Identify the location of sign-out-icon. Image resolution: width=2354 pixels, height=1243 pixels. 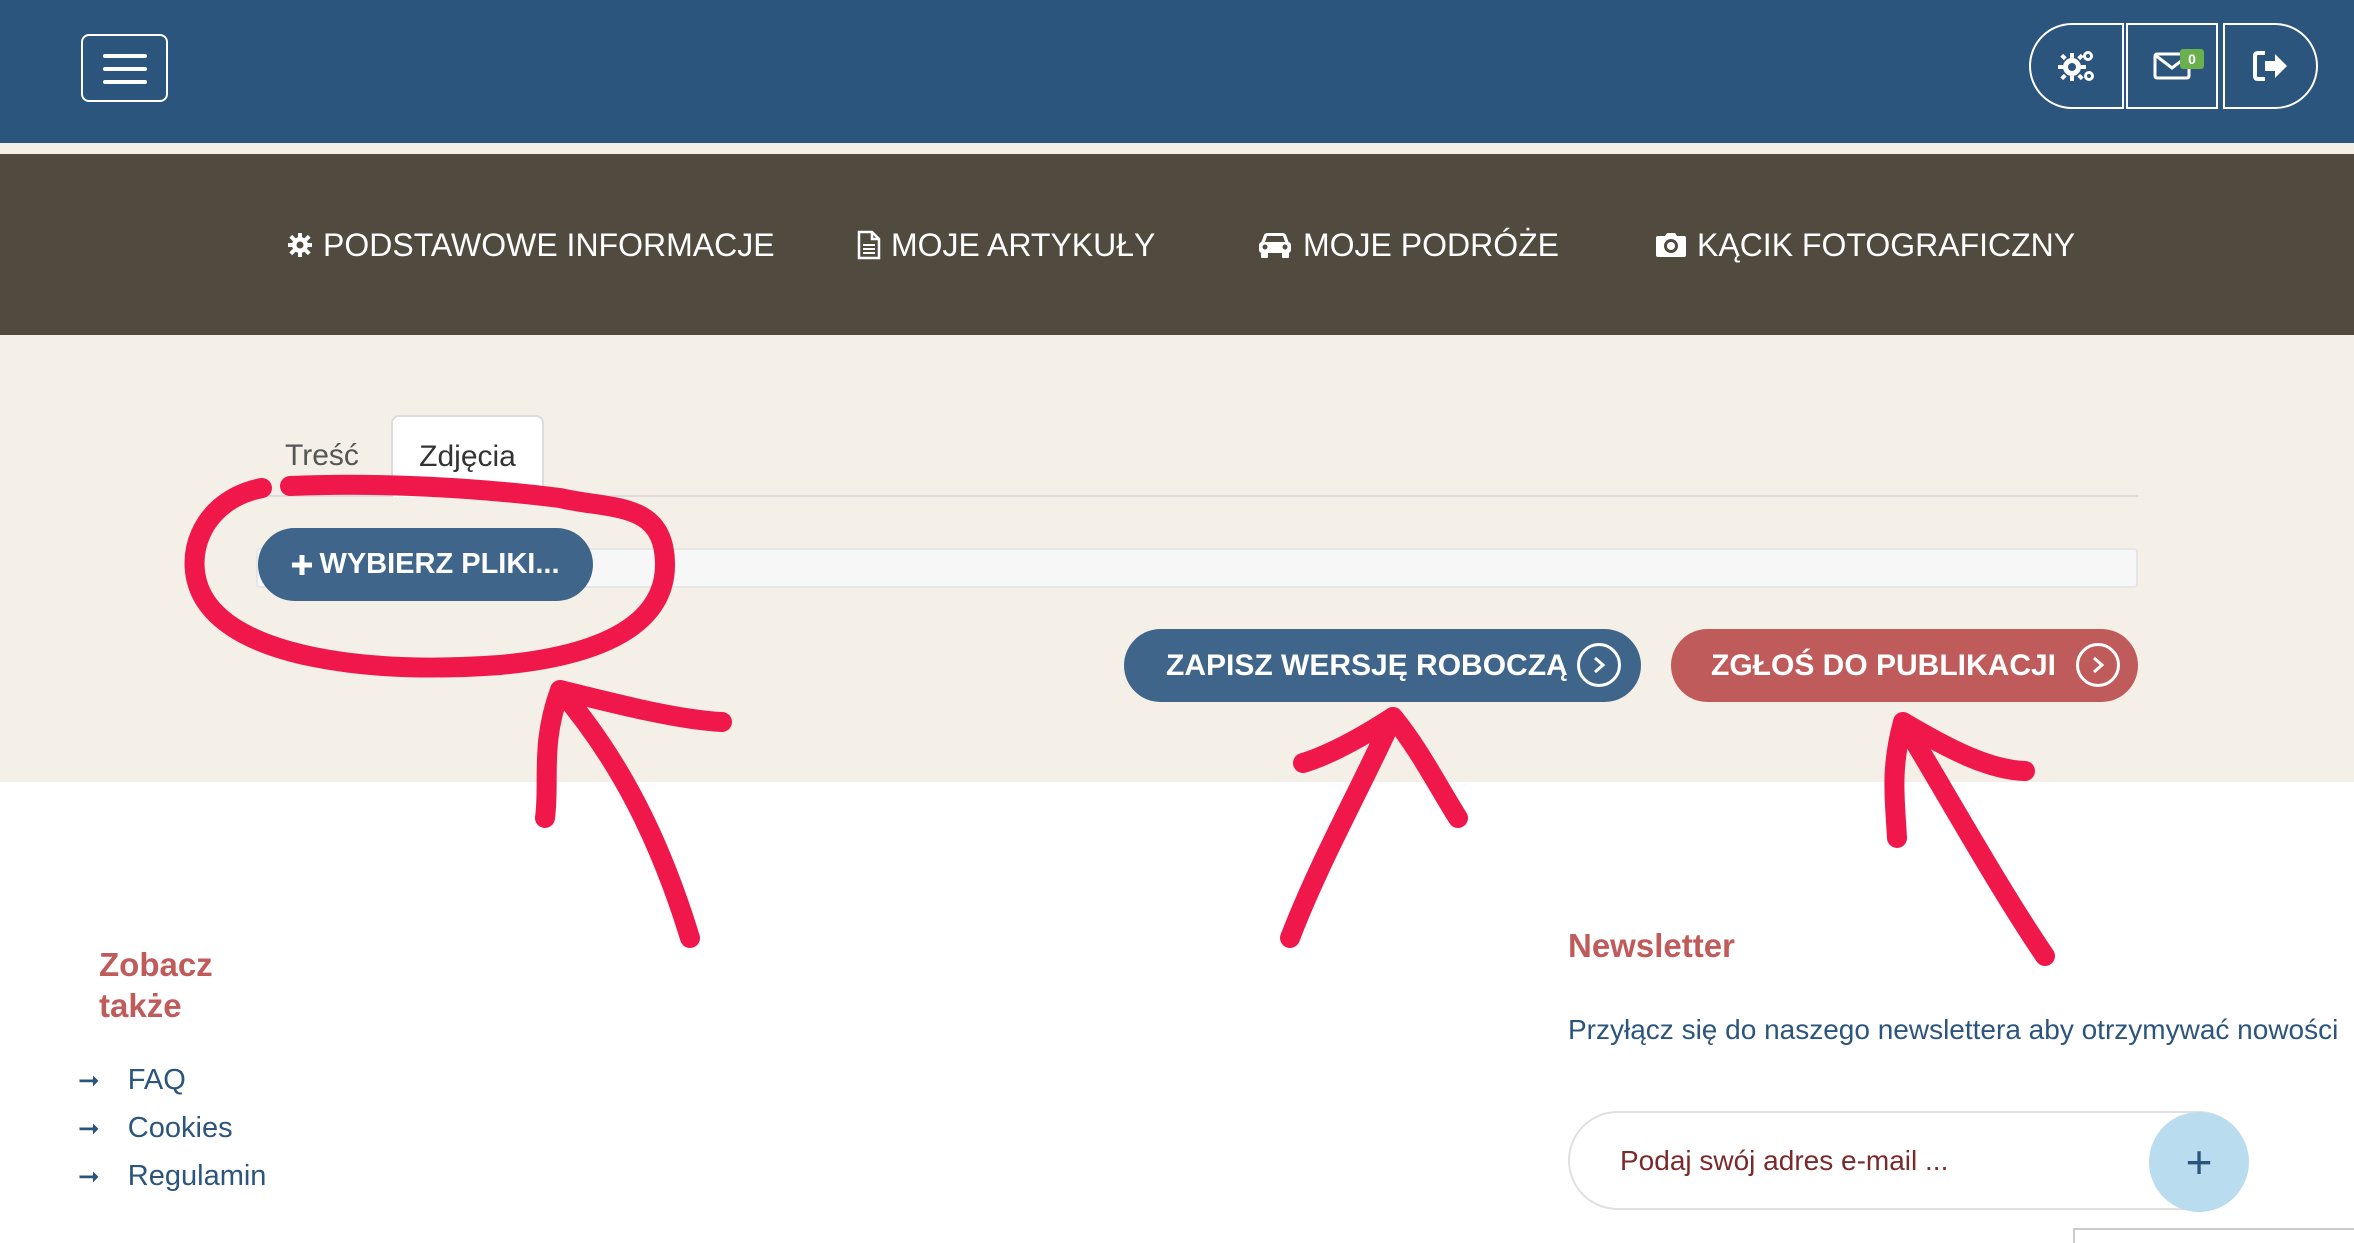
(2269, 66).